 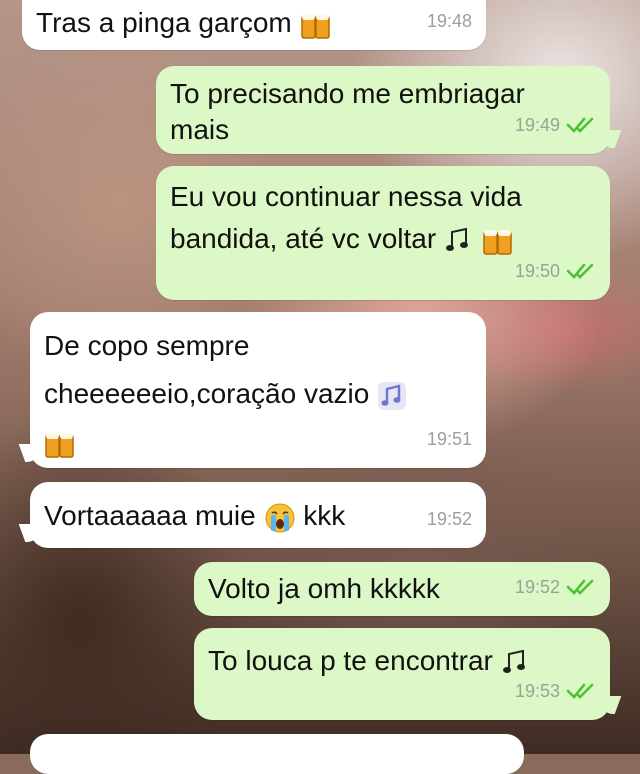 I want to click on message-bubble-incoming: Vortaaaaaa muie kkk 19:52, so click(x=258, y=515).